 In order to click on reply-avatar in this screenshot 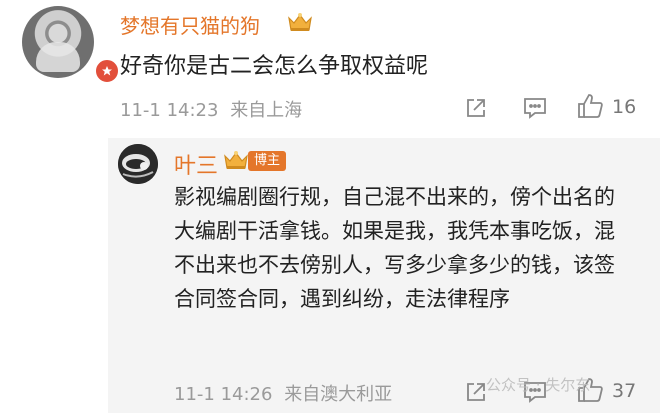, I will do `click(138, 164)`.